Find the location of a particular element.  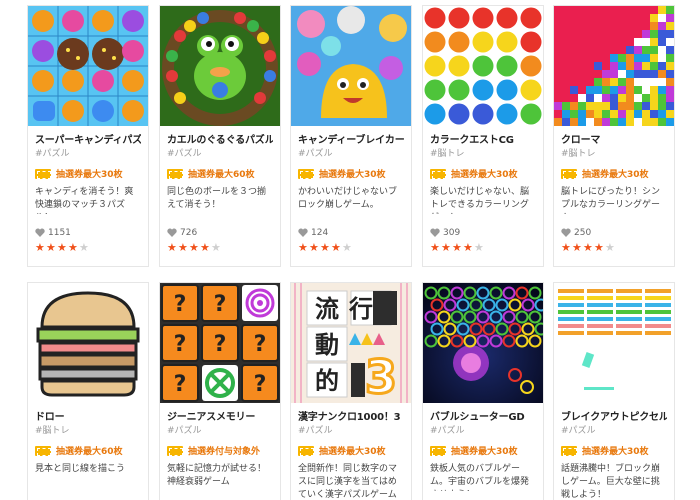

kanji-number: 3 is located at coordinates (381, 376).